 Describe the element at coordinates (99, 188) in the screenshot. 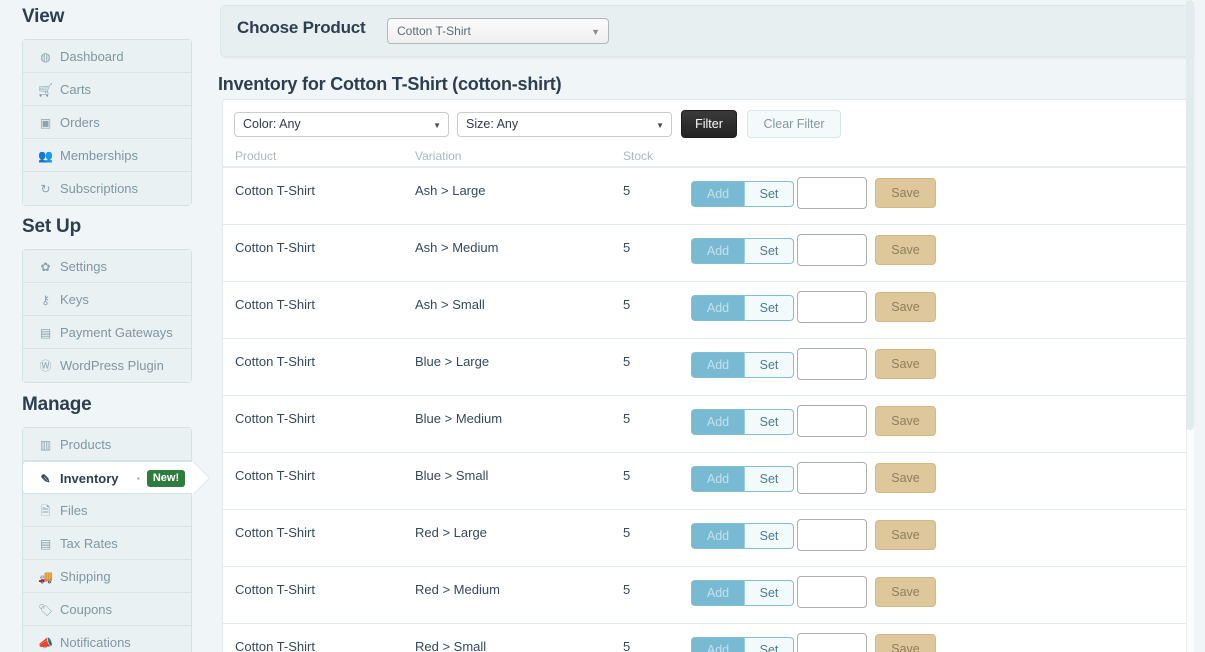

I see `sidebar-item-label: Subscriptions` at that location.